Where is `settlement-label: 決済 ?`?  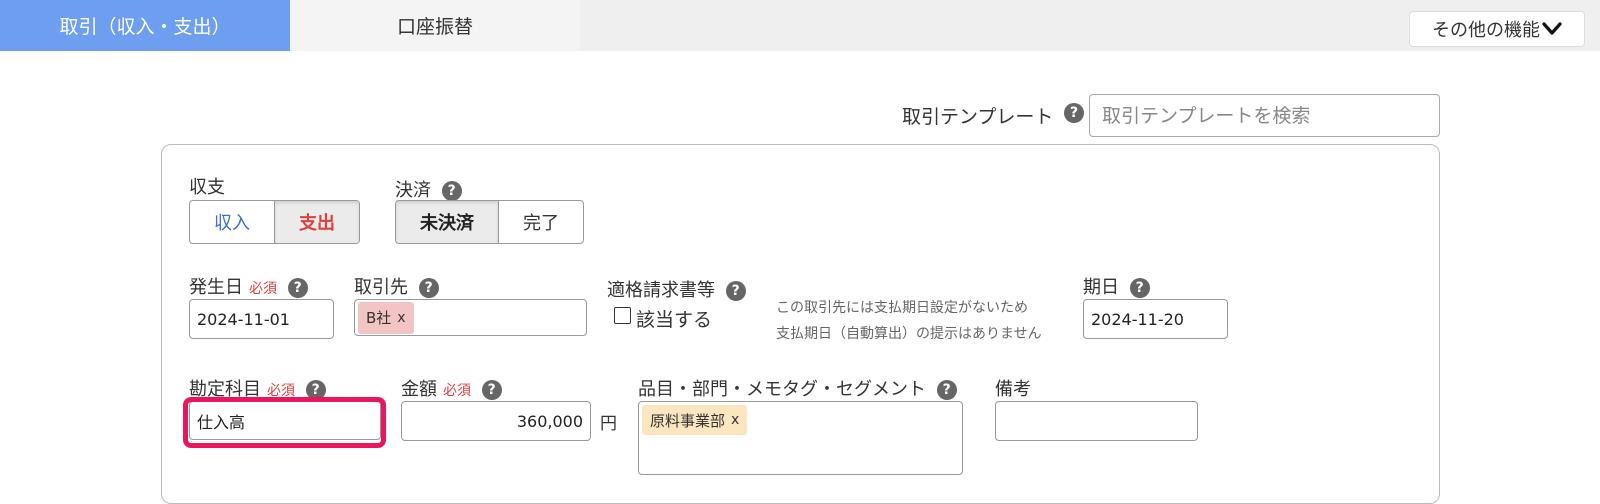
settlement-label: 決済 ? is located at coordinates (428, 189).